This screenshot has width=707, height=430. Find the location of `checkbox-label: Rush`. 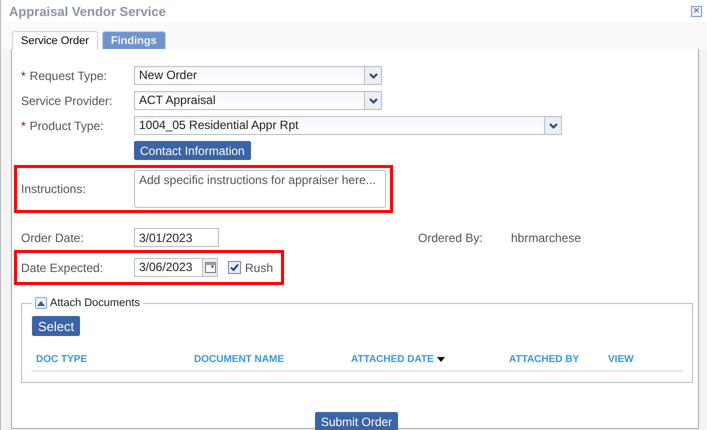

checkbox-label: Rush is located at coordinates (259, 267).